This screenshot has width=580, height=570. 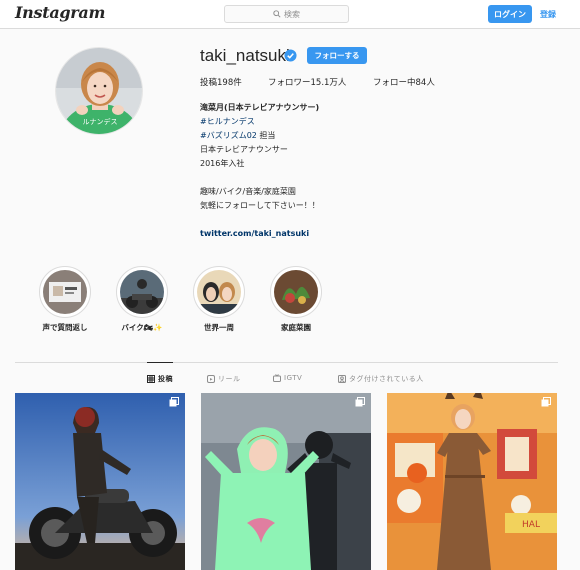 I want to click on tagged-icon, so click(x=342, y=379).